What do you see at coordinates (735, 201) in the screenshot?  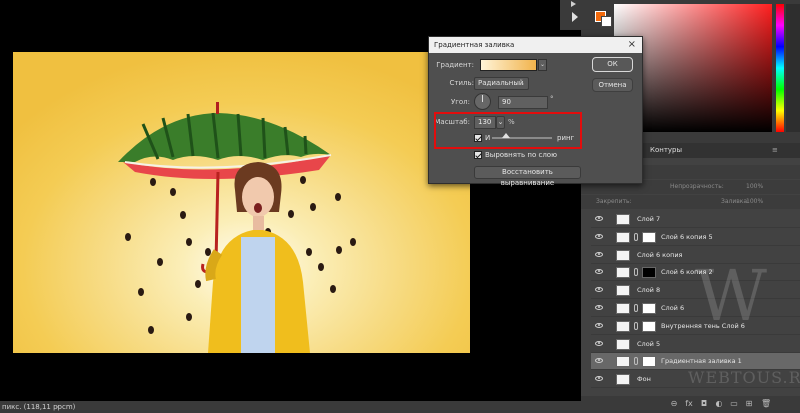 I see `fill-label: Заливка:` at bounding box center [735, 201].